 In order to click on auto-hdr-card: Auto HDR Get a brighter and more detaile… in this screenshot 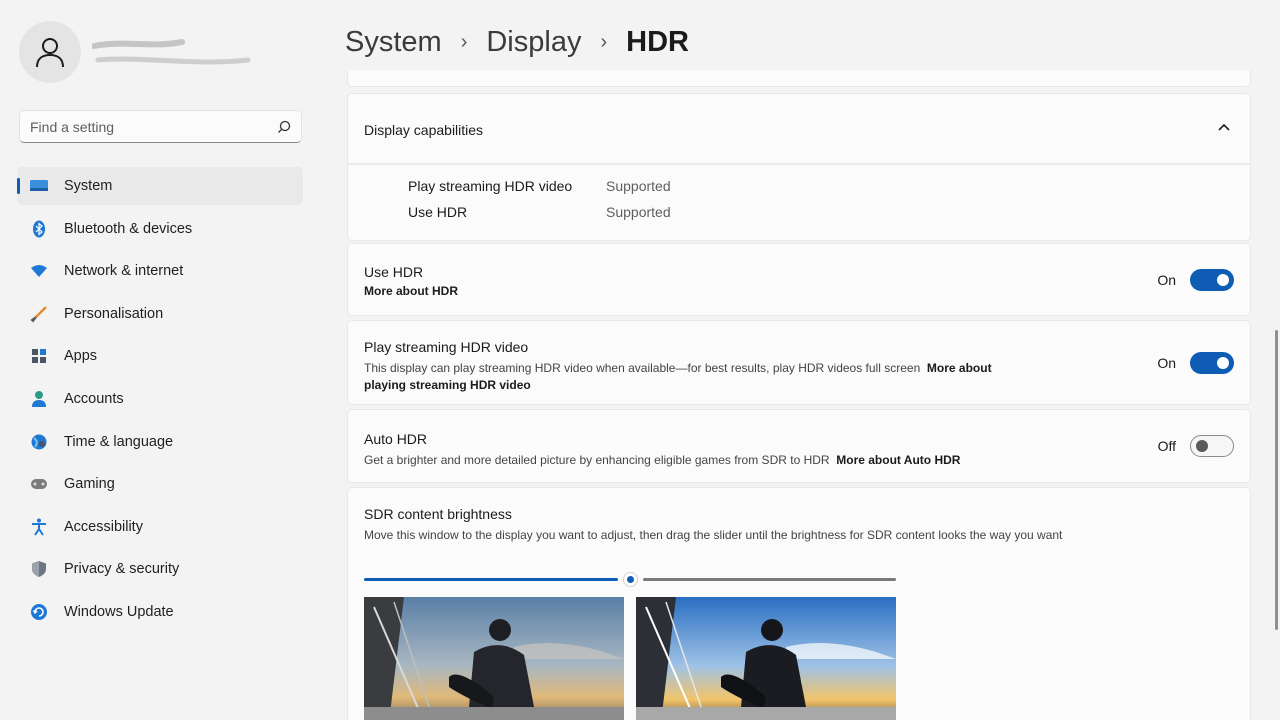, I will do `click(799, 446)`.